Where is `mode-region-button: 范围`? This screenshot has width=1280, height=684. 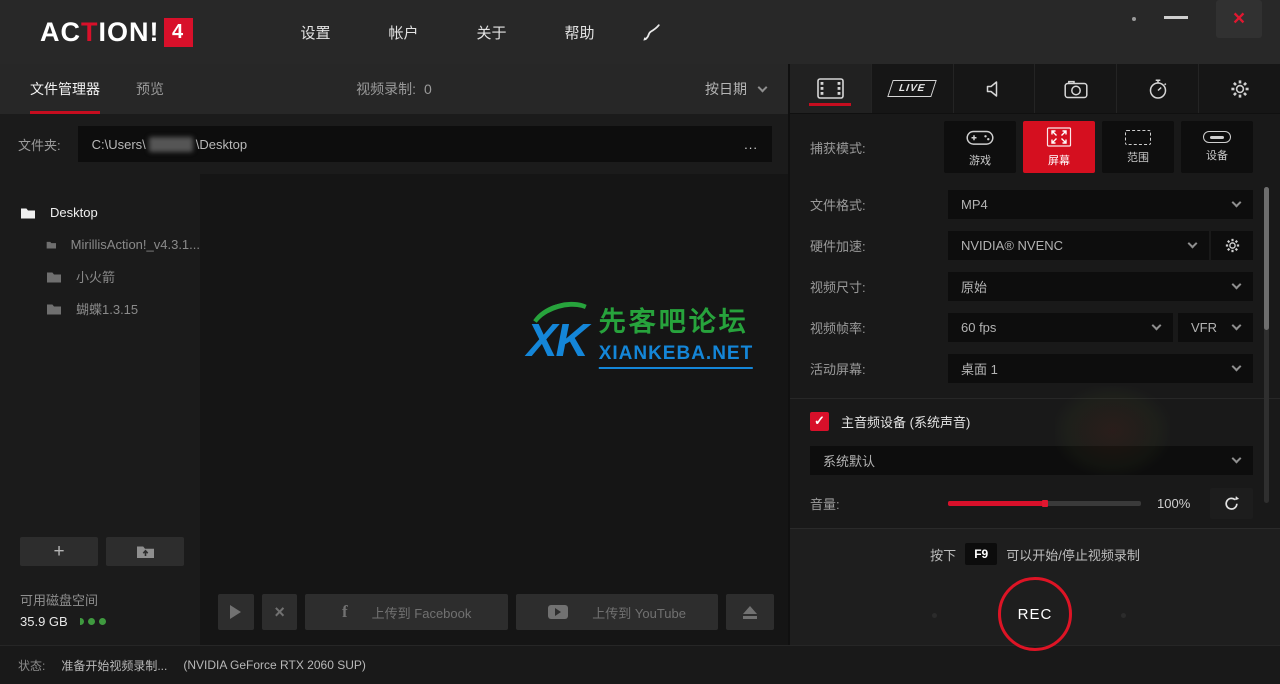
mode-region-button: 范围 is located at coordinates (1138, 147).